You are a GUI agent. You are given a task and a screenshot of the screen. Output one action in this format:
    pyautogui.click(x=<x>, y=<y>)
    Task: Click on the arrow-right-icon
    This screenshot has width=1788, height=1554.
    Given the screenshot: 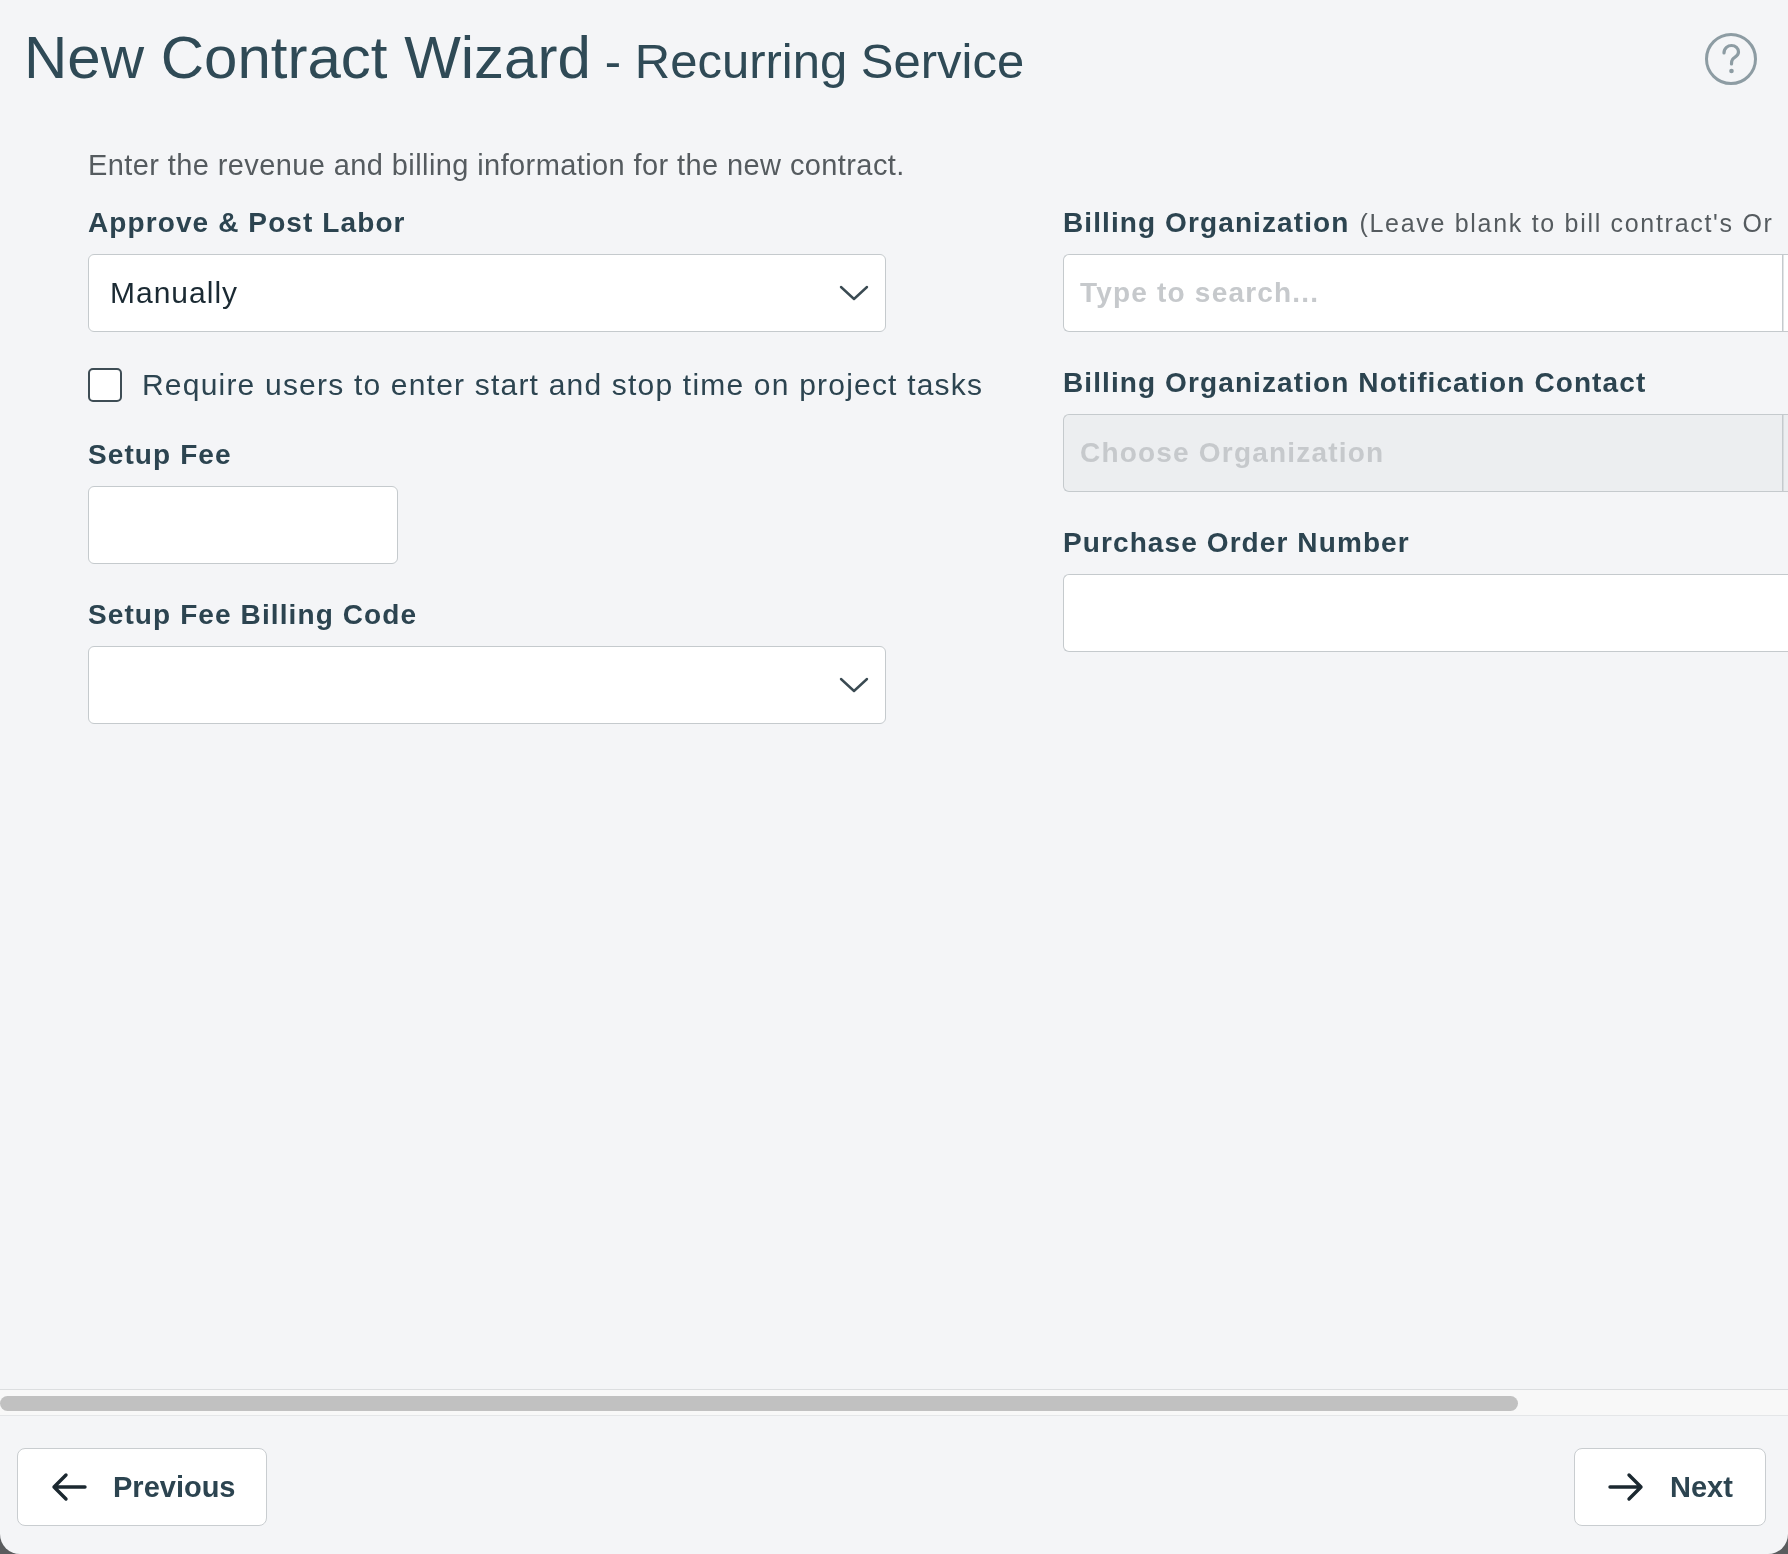 What is the action you would take?
    pyautogui.click(x=1626, y=1487)
    